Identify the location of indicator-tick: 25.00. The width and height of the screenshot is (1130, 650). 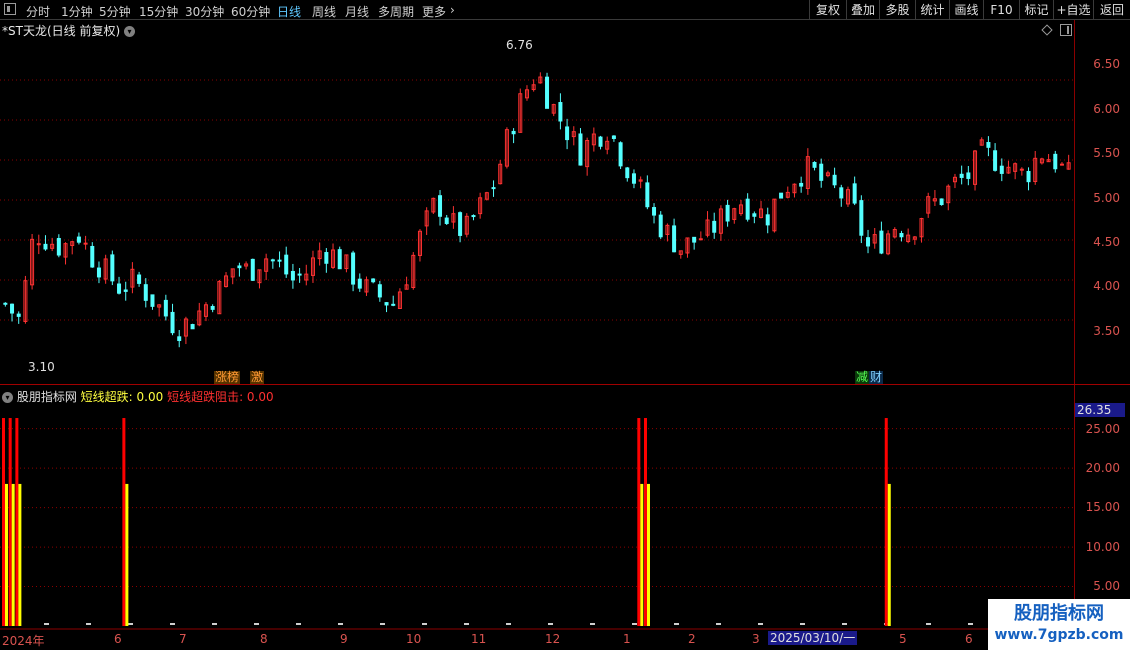
(1102, 429).